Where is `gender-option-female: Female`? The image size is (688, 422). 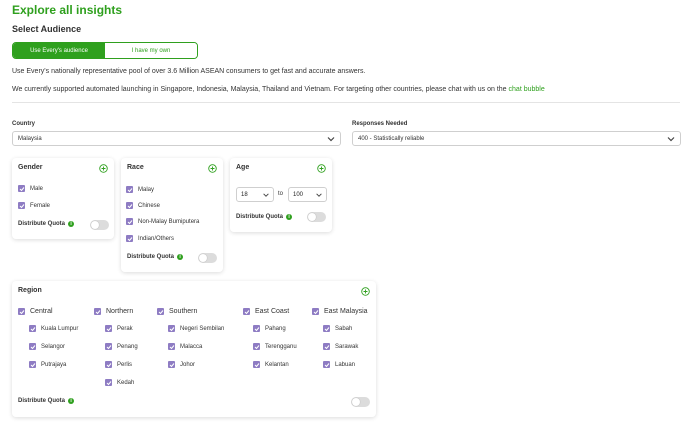 gender-option-female: Female is located at coordinates (34, 205).